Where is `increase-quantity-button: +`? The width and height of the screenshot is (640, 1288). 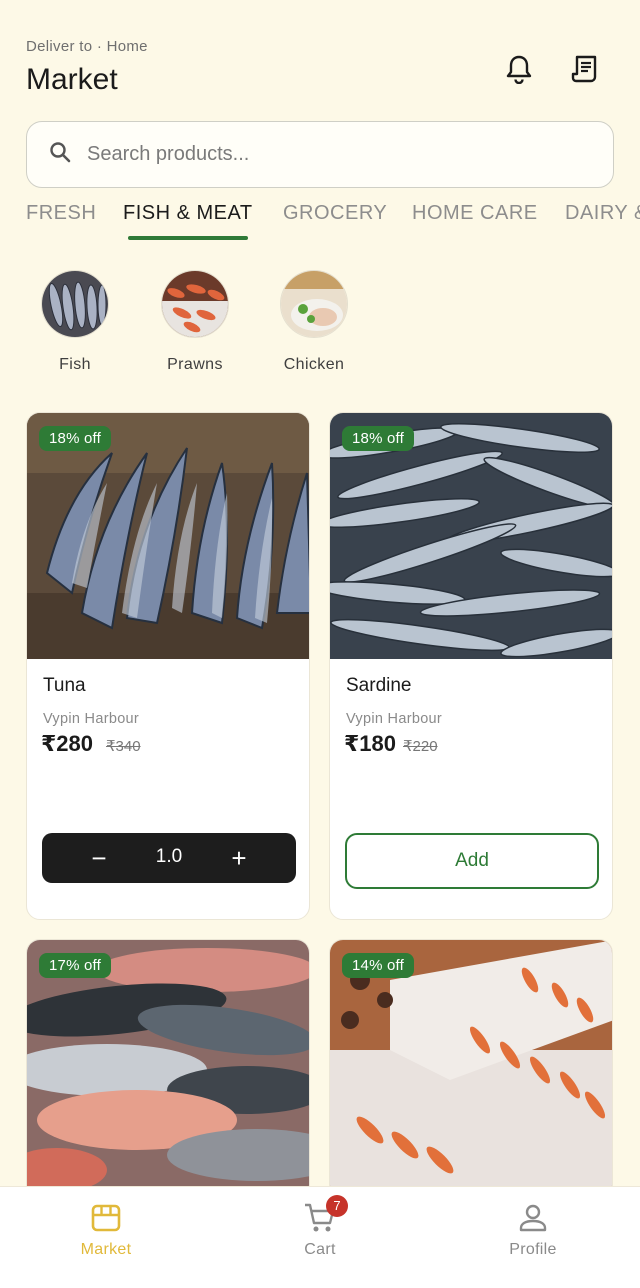 increase-quantity-button: + is located at coordinates (239, 858).